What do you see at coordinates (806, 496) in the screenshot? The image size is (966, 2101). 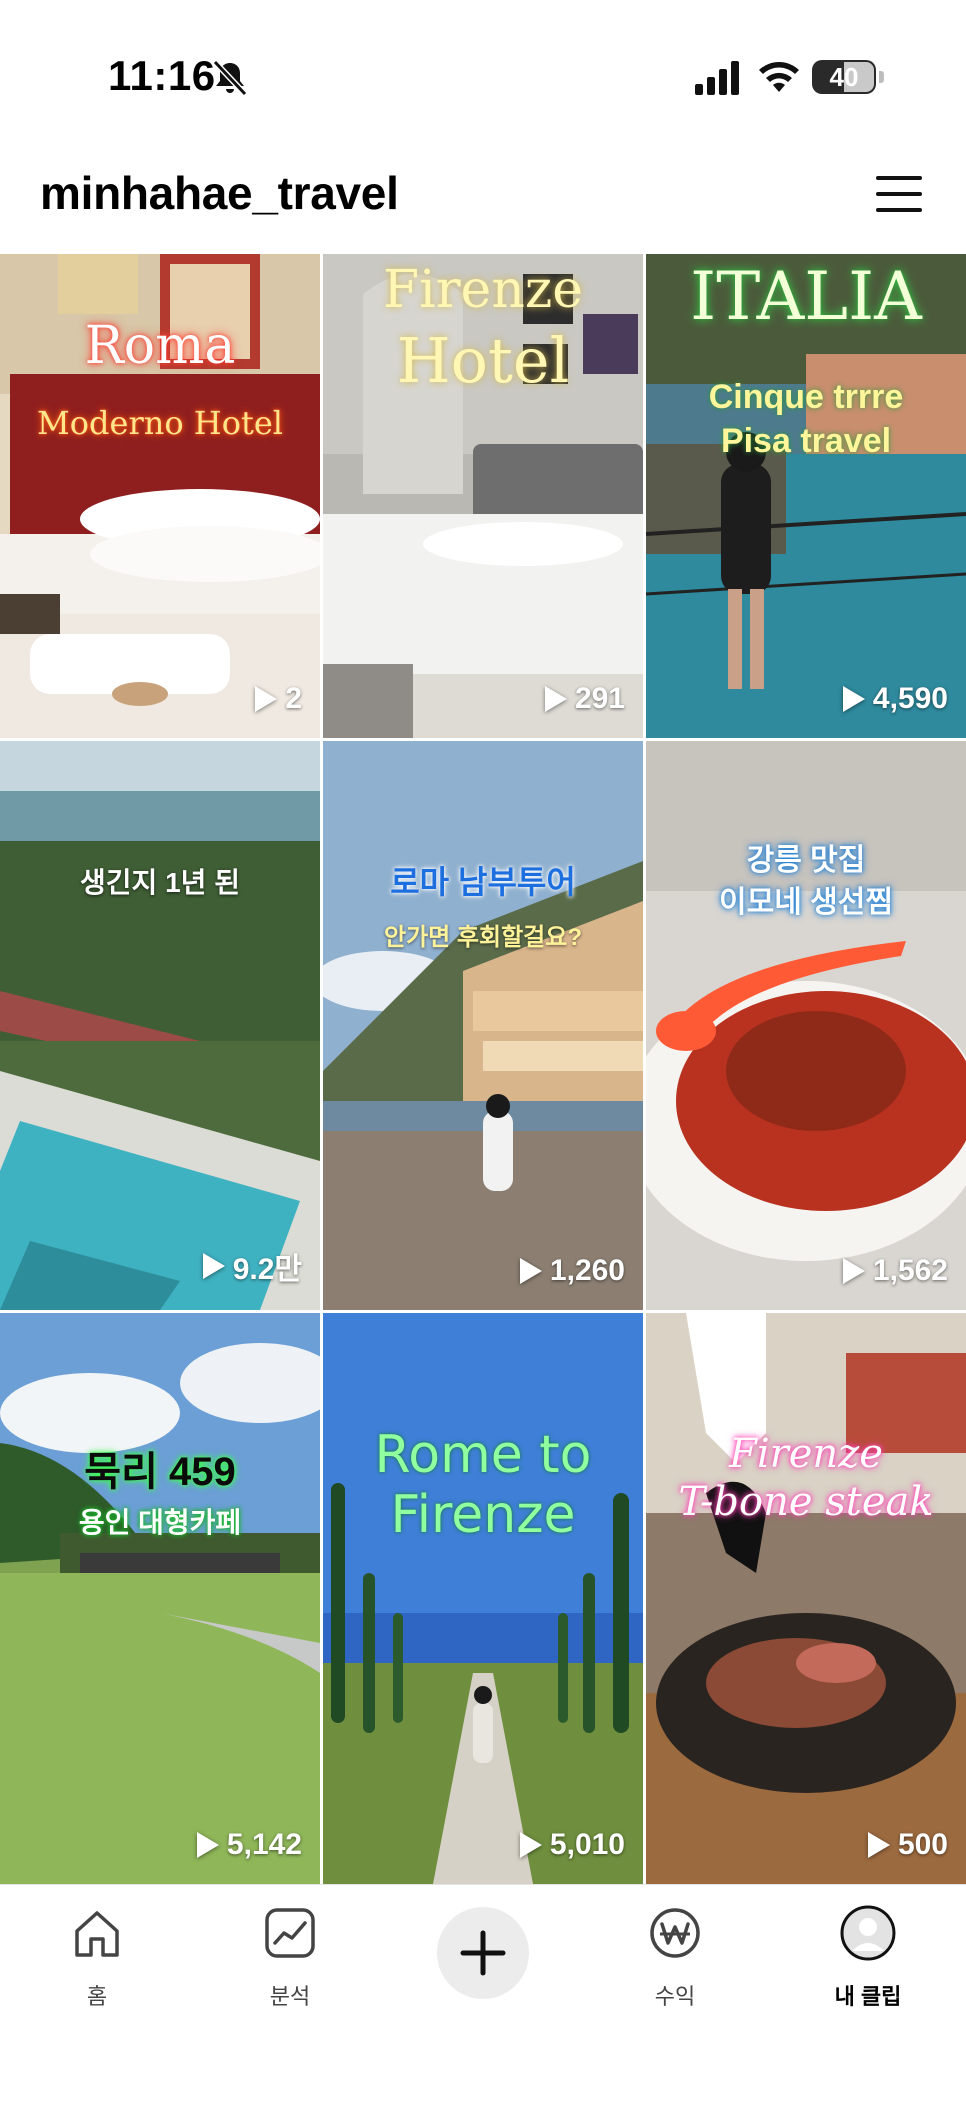 I see `clip-thumbnail-italia: ITALIA Cinque trrre Pisa travel 4,590` at bounding box center [806, 496].